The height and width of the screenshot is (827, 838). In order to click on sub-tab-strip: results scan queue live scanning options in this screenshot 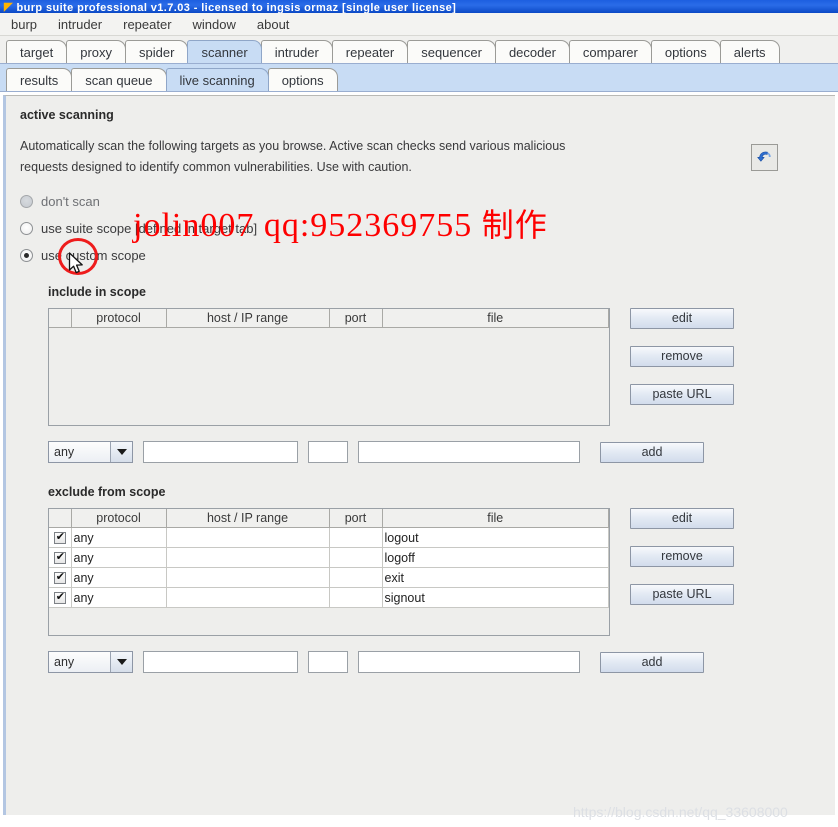, I will do `click(419, 78)`.